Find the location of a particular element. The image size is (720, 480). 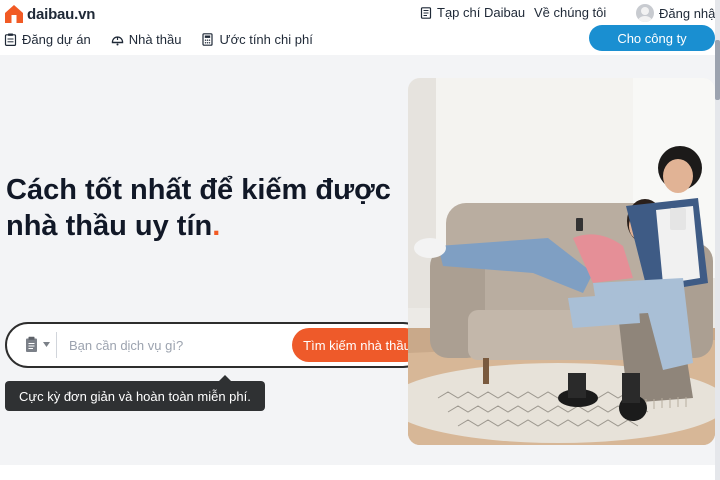

nav-item-label: Ước tính chi phí is located at coordinates (266, 39).